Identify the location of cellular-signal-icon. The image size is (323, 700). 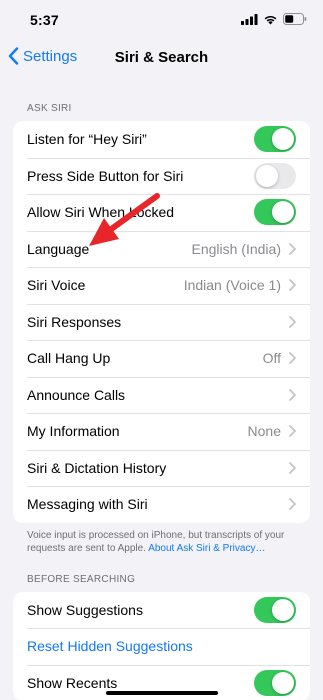
(249, 19).